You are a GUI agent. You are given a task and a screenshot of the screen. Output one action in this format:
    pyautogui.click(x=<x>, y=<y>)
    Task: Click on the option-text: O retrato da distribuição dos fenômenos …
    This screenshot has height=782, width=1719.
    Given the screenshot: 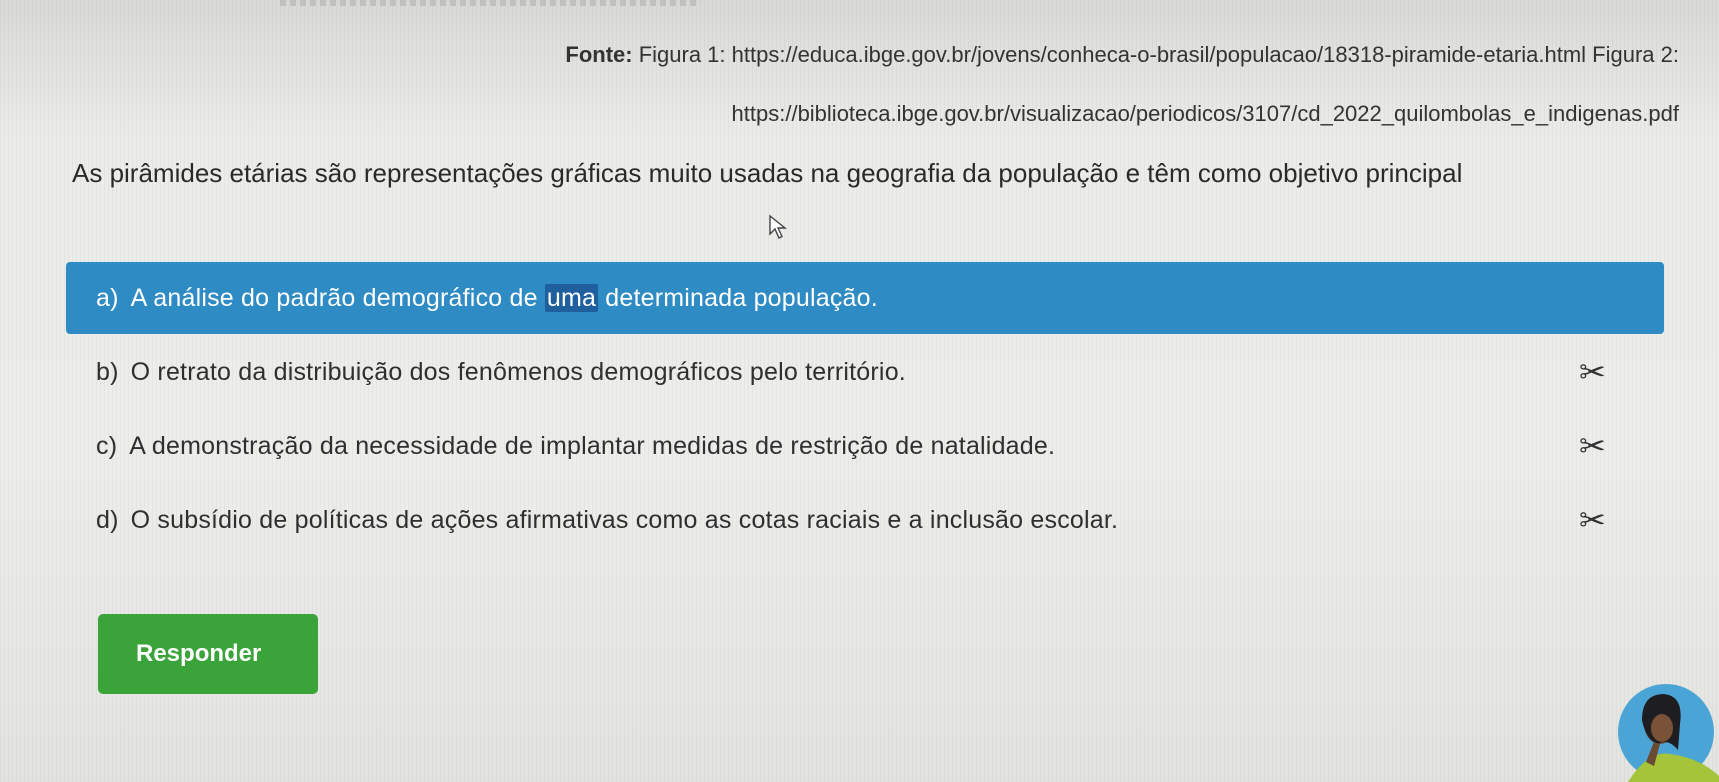 What is the action you would take?
    pyautogui.click(x=518, y=371)
    